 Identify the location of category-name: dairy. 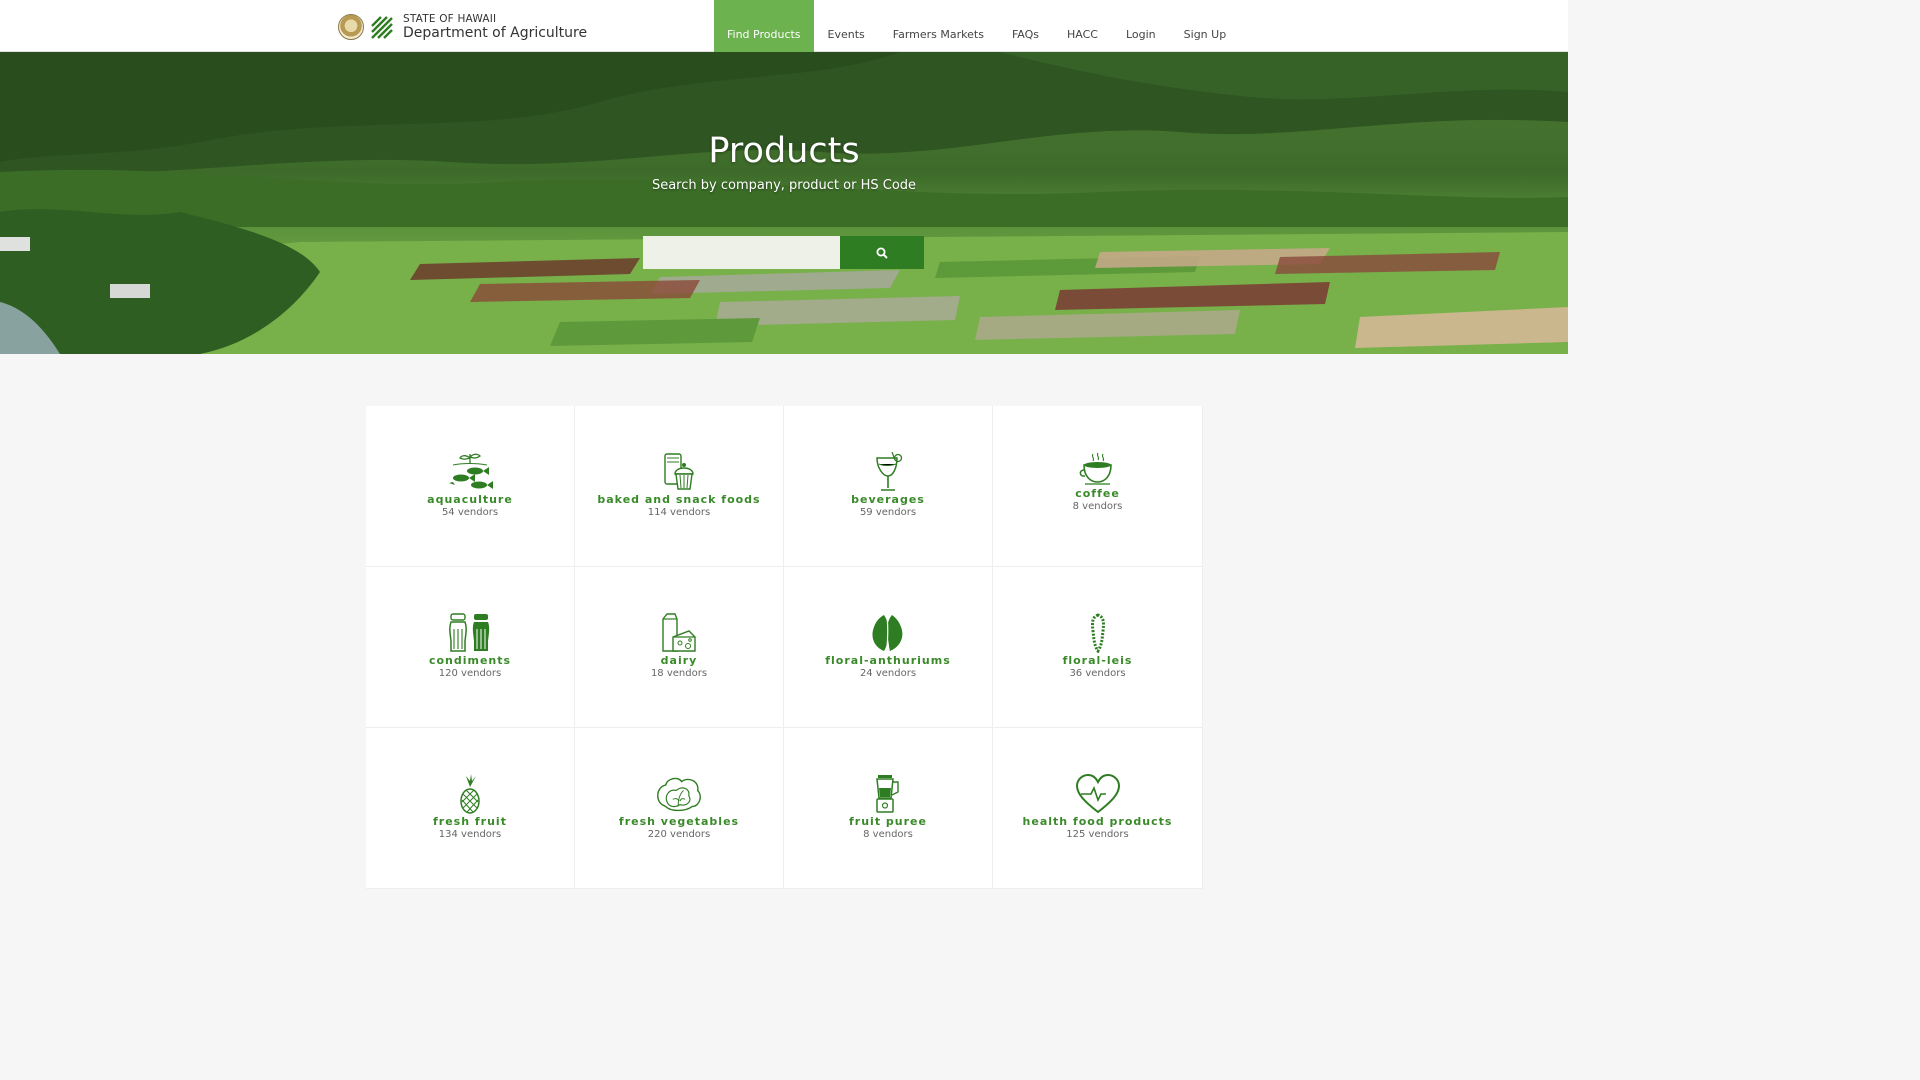
(679, 660).